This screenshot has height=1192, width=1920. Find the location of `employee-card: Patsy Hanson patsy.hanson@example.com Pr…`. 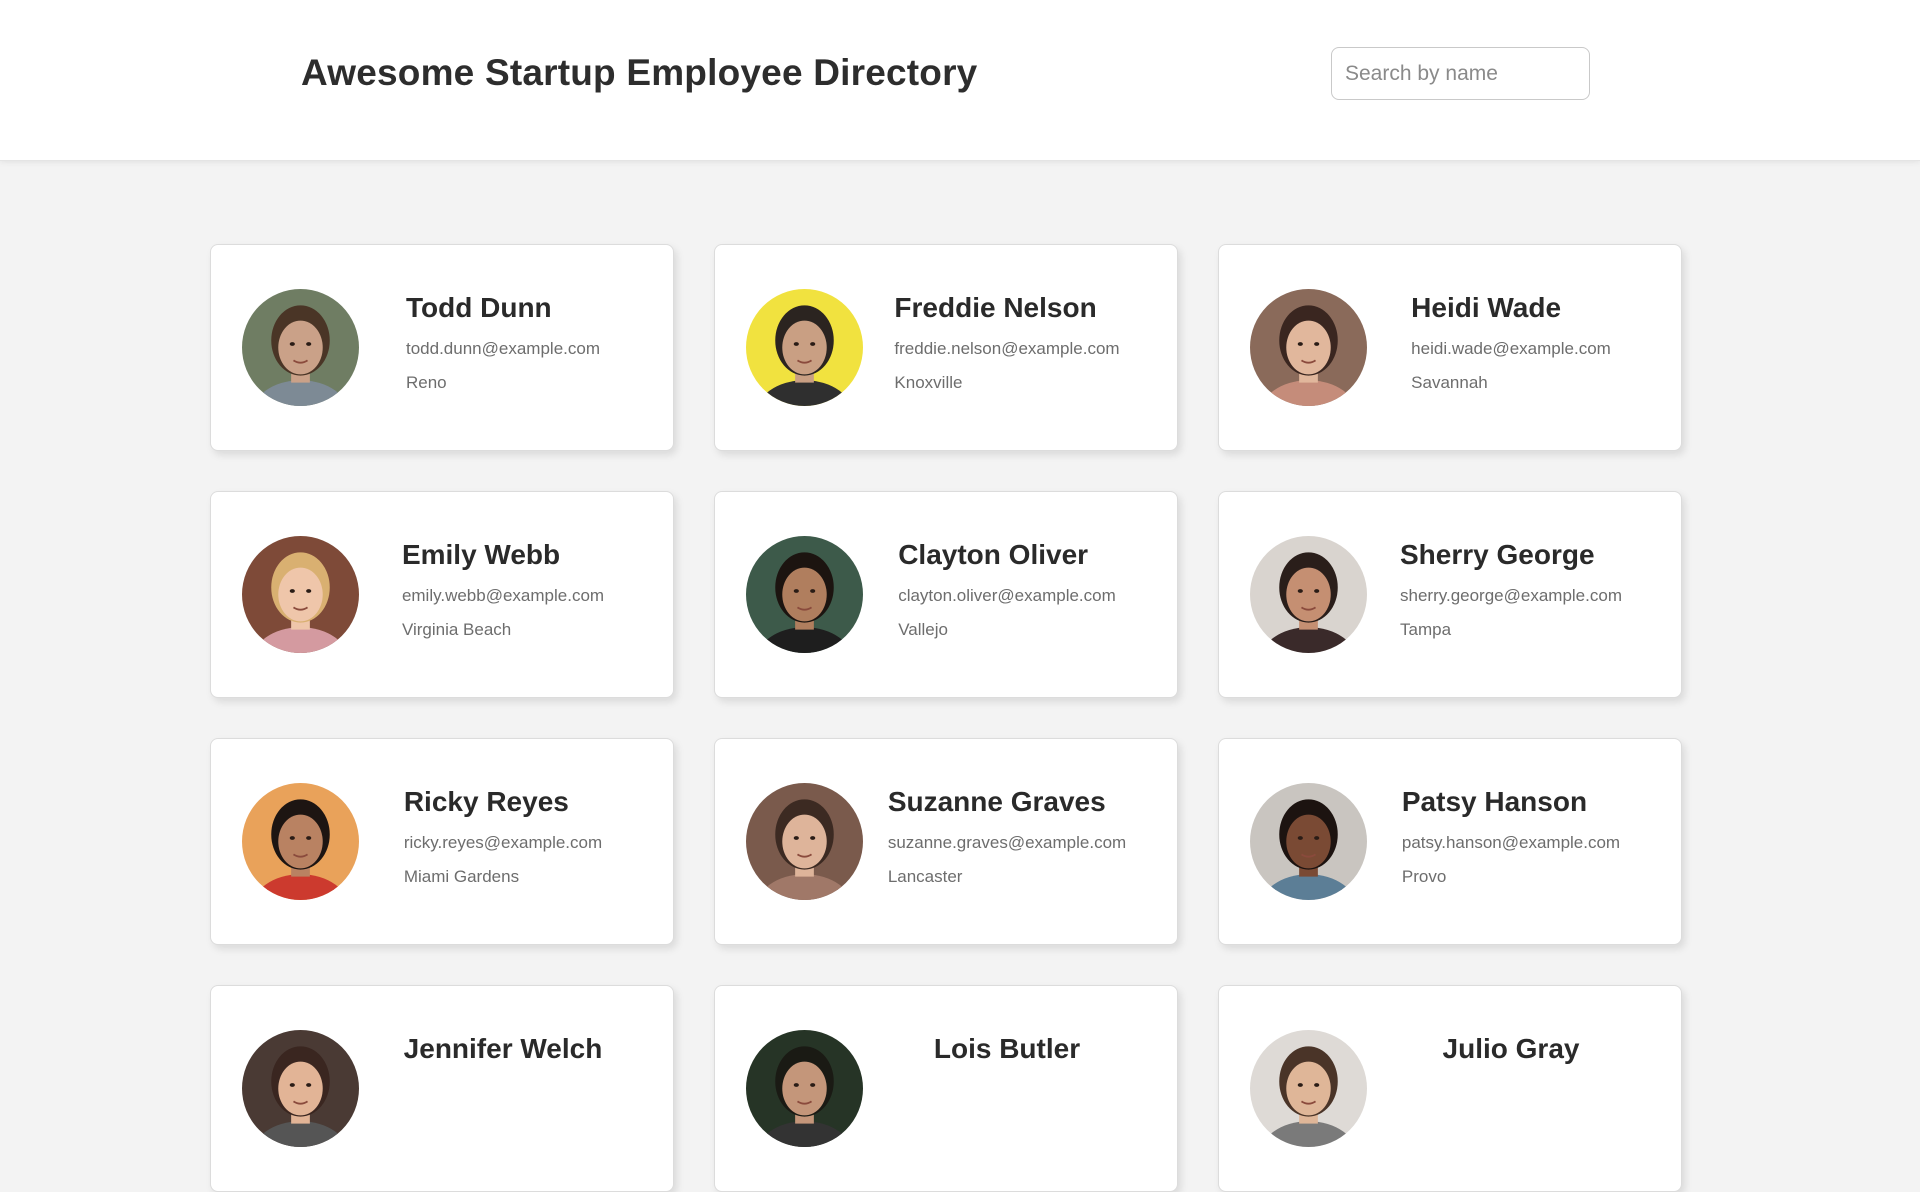

employee-card: Patsy Hanson patsy.hanson@example.com Pr… is located at coordinates (1450, 841).